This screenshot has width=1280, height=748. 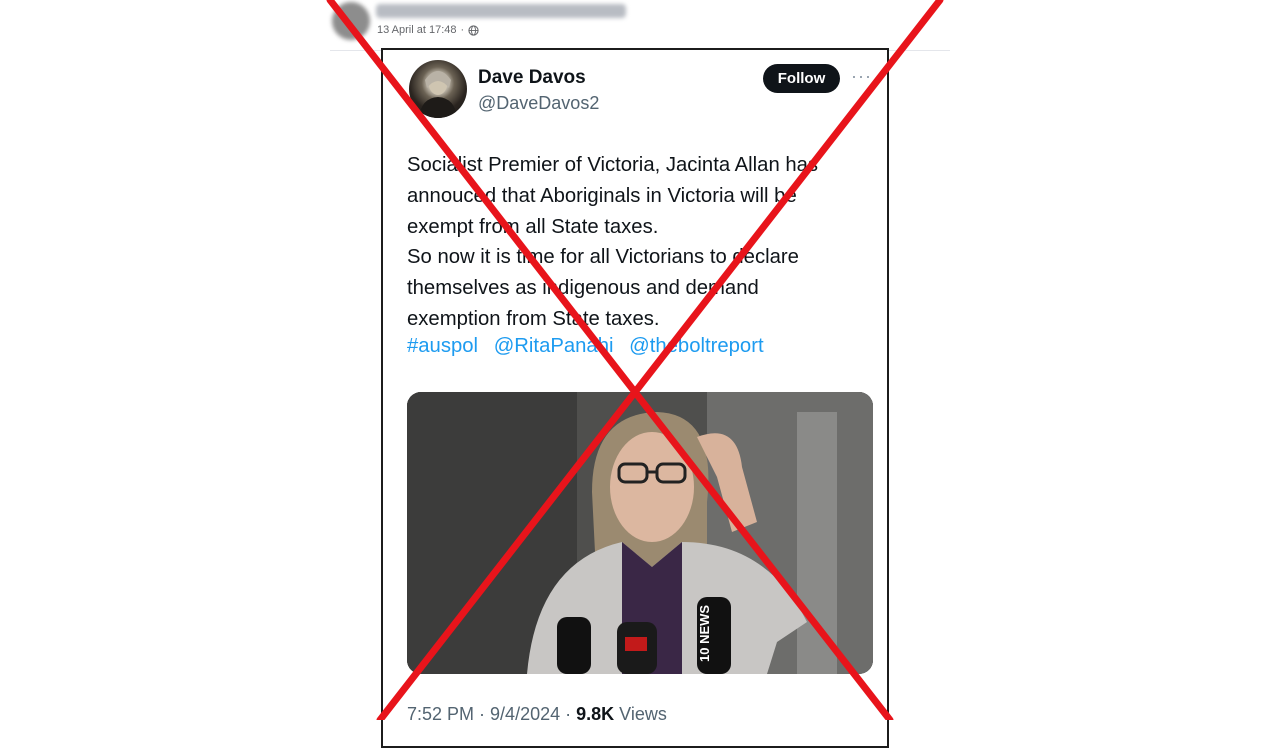 I want to click on poster-name-blurred, so click(x=501, y=11).